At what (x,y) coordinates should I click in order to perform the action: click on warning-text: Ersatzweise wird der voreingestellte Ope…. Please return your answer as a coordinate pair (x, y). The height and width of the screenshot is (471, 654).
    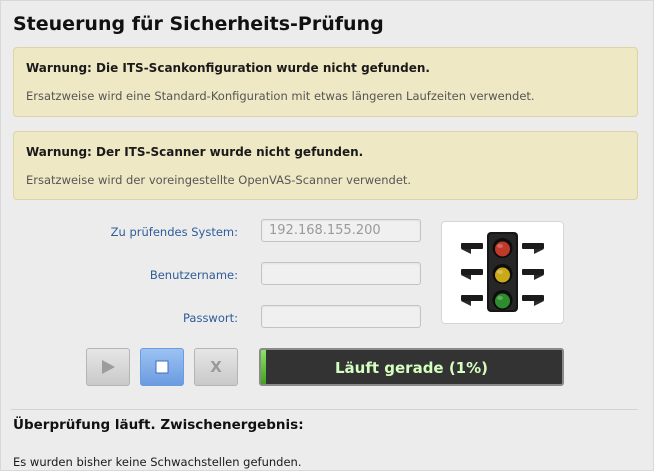
    Looking at the image, I should click on (219, 180).